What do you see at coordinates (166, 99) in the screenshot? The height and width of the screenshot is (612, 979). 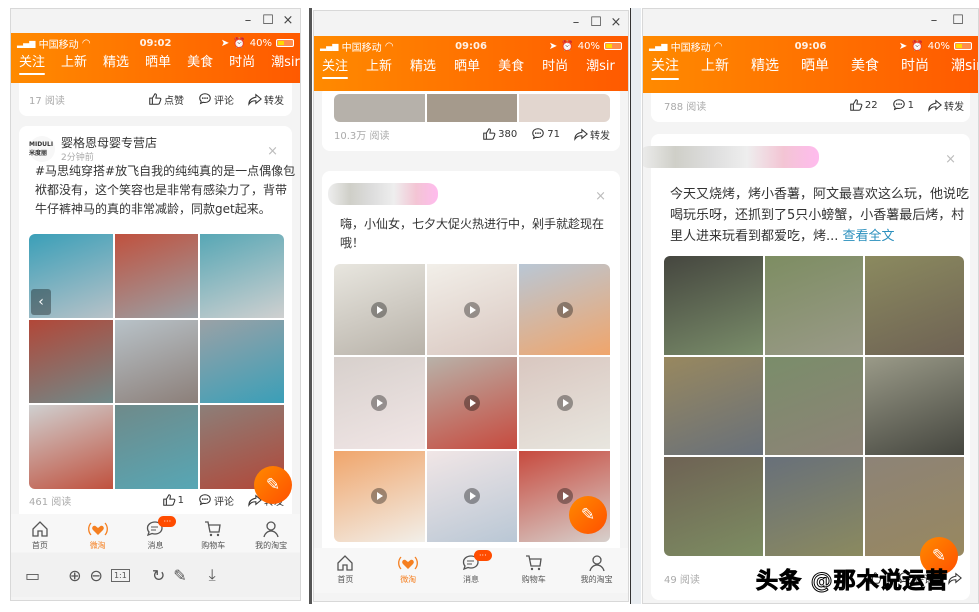 I see `like-button: 点赞` at bounding box center [166, 99].